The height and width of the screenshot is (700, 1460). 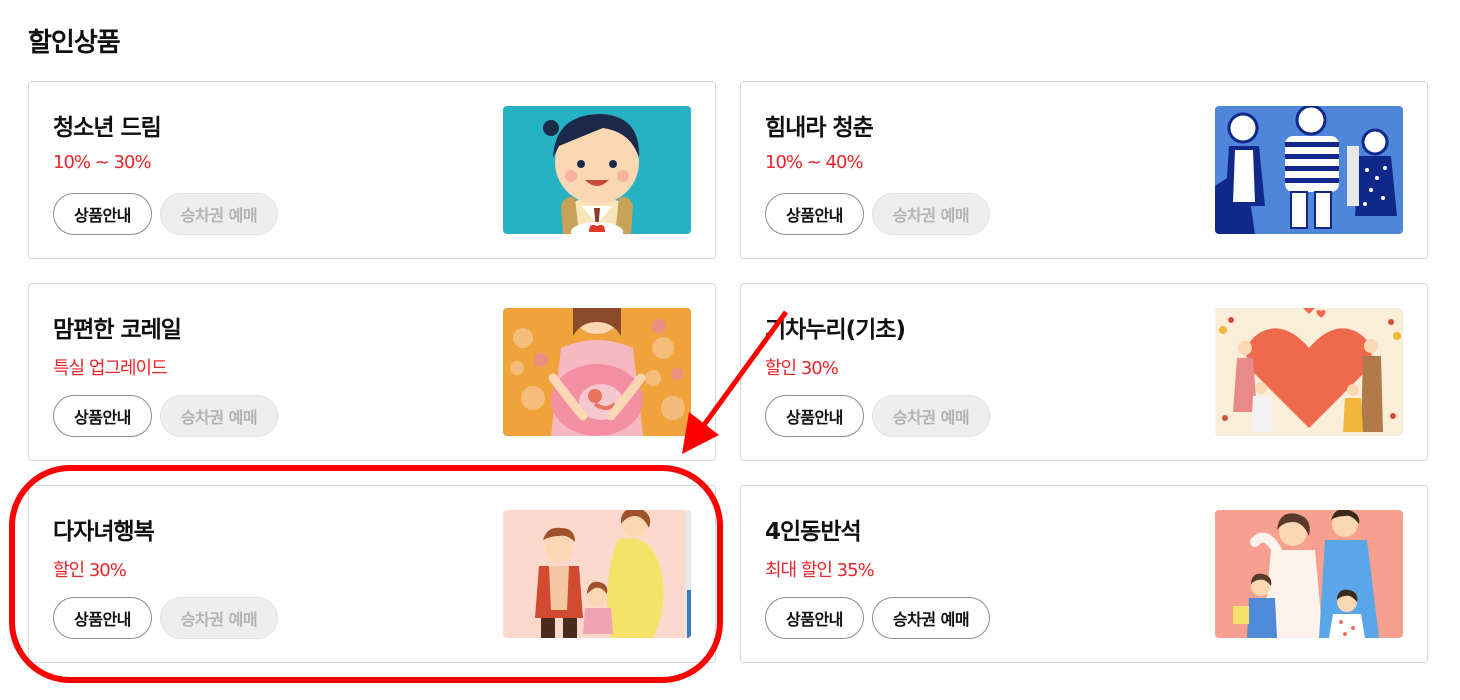 What do you see at coordinates (372, 372) in the screenshot?
I see `discount-card-mom-korail: 맘편한 코레일 특실 업그레이드 상품안내 승차권 예매` at bounding box center [372, 372].